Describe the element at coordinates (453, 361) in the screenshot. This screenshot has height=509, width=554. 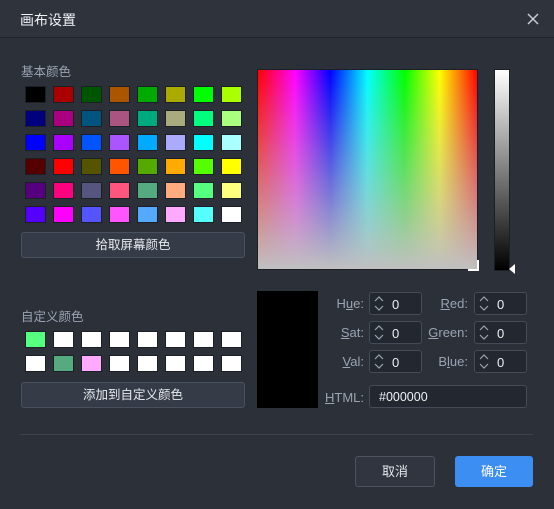
I see `blue-label: Blue:` at that location.